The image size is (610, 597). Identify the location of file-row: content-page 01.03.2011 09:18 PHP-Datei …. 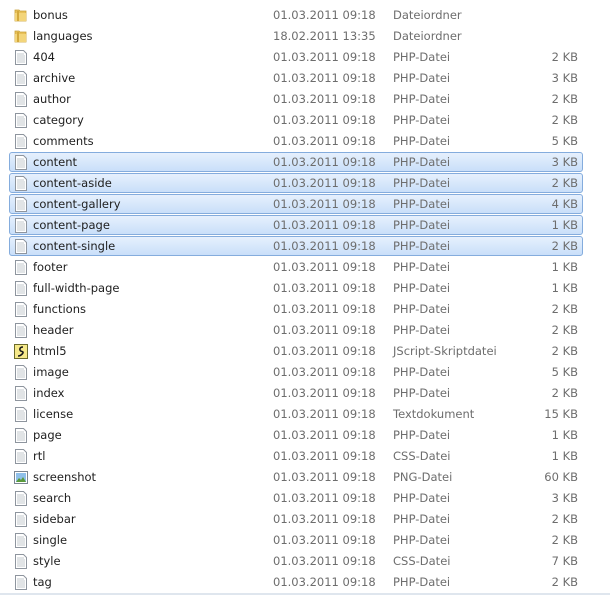
(305, 225).